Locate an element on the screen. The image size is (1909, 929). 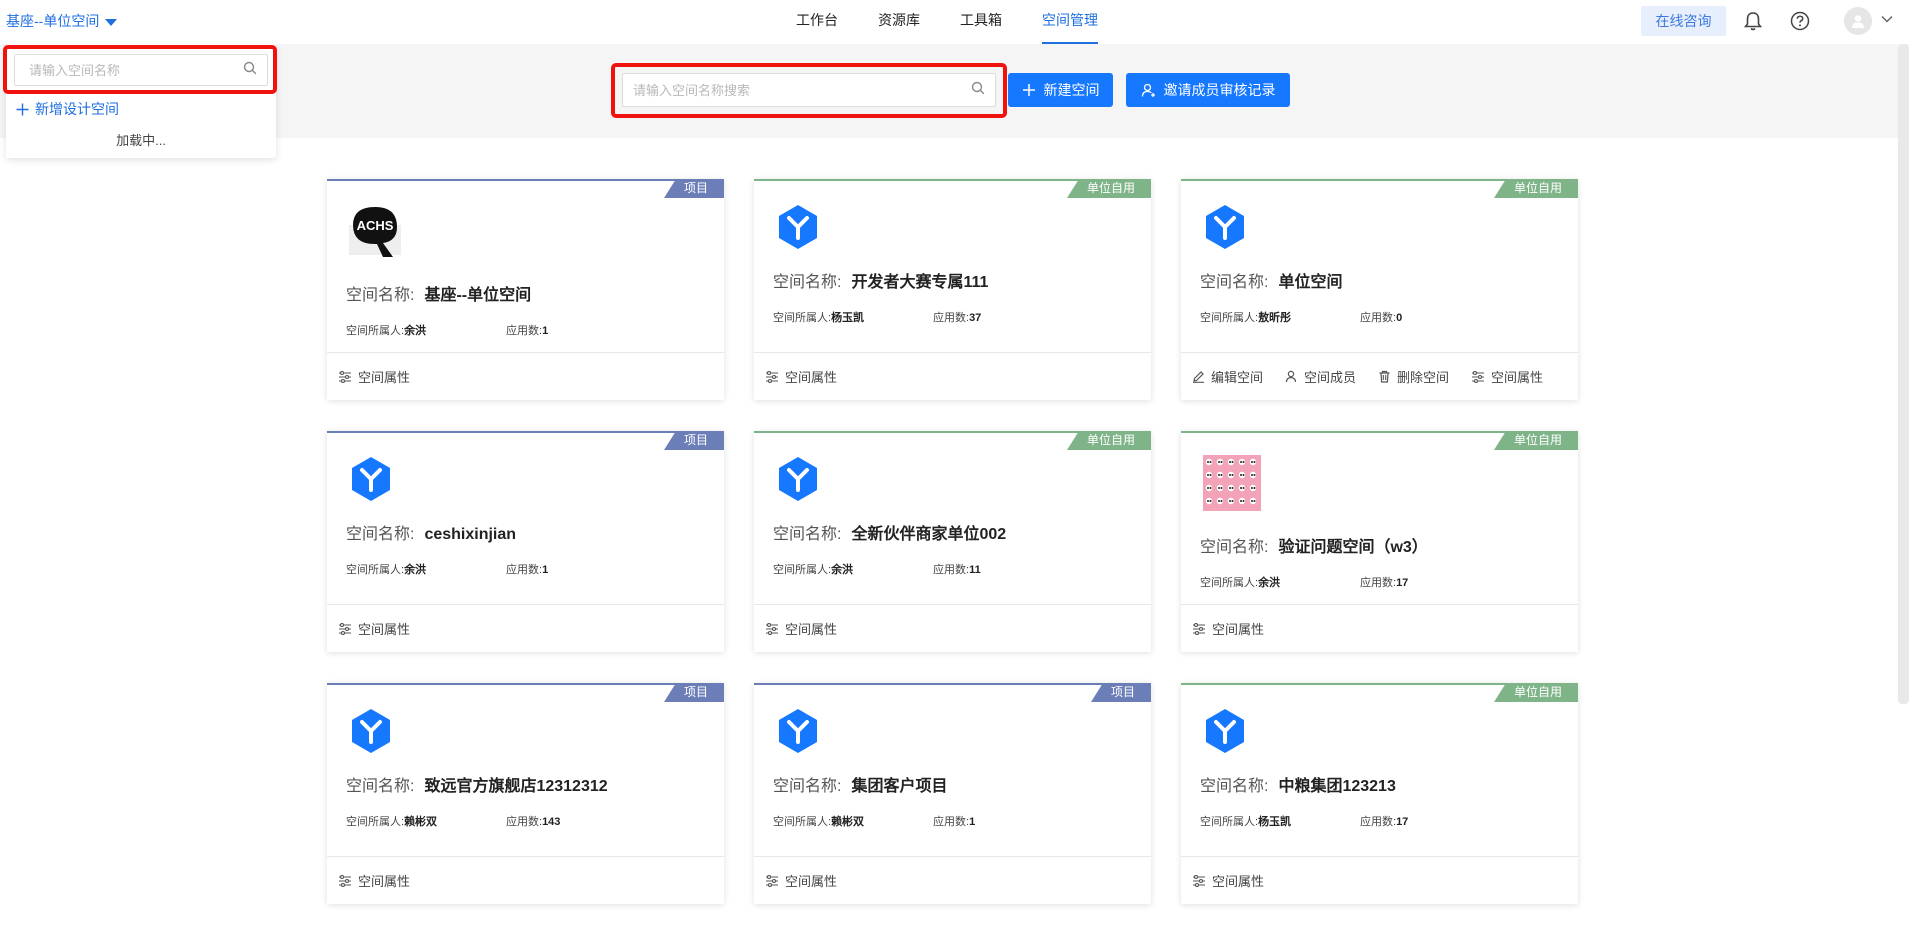
new-space-label: 新建空间 is located at coordinates (1071, 90).